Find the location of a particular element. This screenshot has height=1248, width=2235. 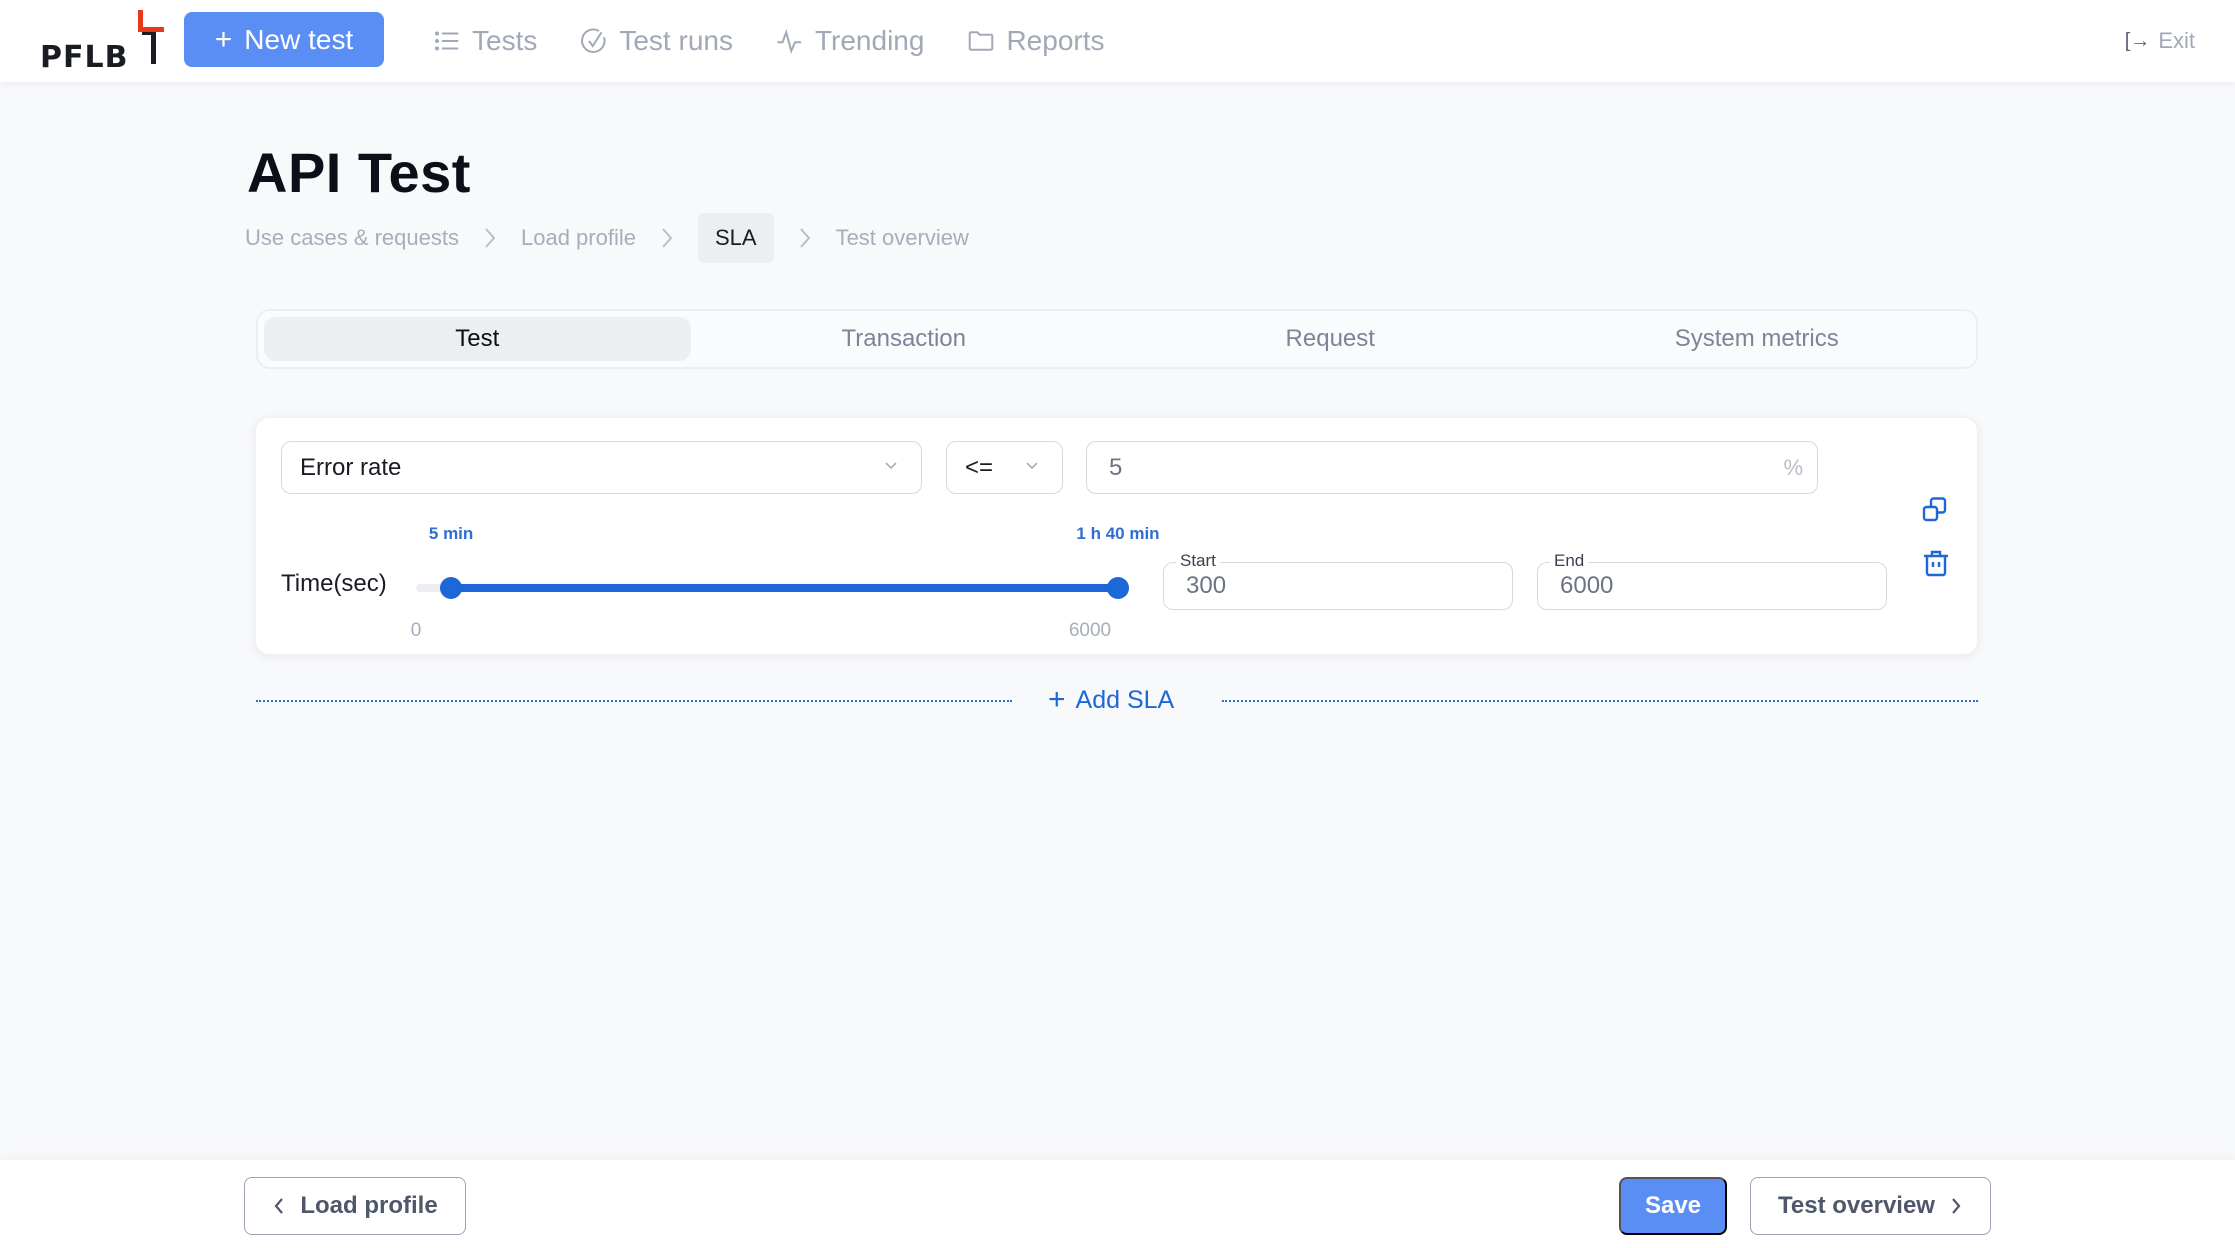

trash-icon is located at coordinates (1936, 563).